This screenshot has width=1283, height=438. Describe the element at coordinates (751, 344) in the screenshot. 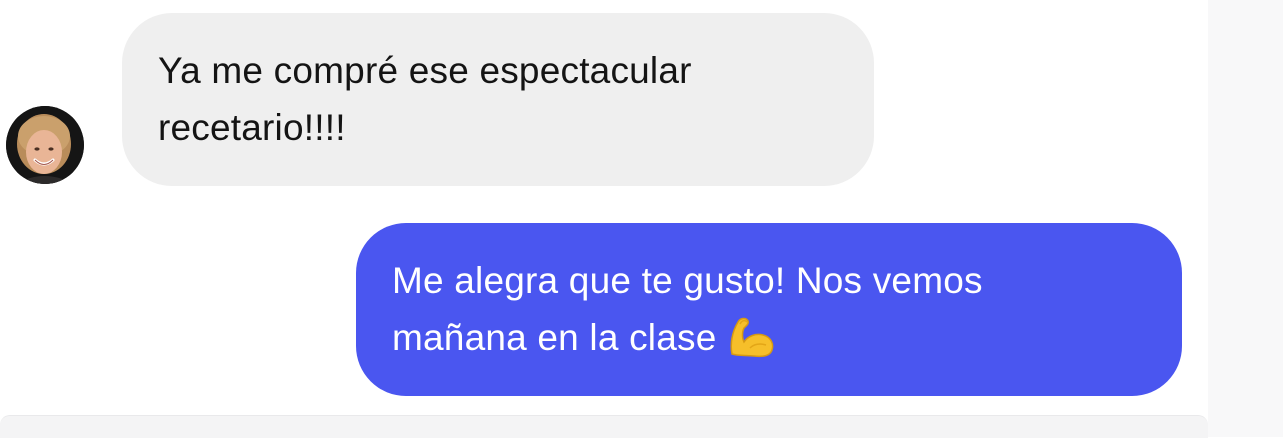

I see `flexed-biceps-icon` at that location.